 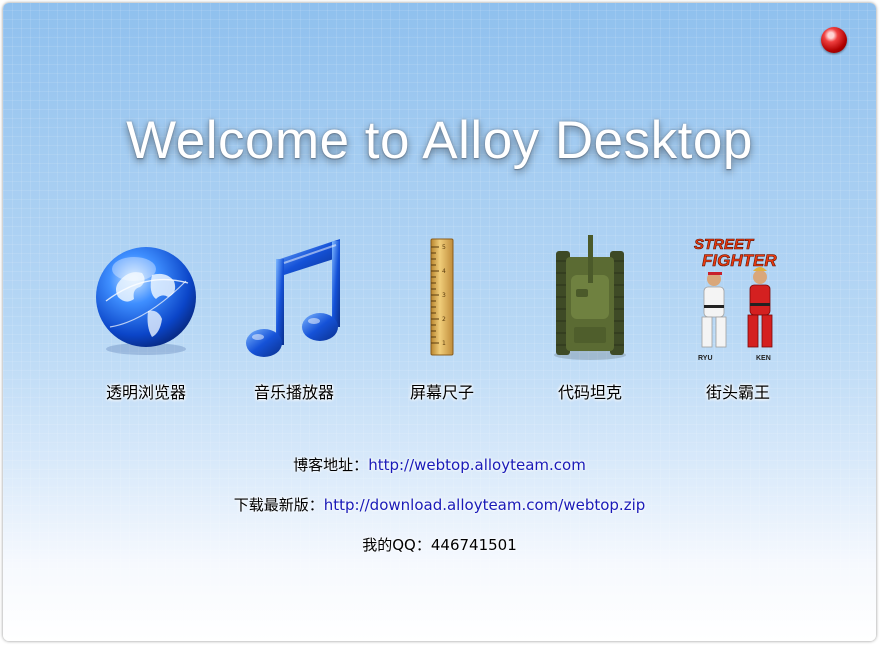 What do you see at coordinates (439, 140) in the screenshot?
I see `welcome-title: Welcome to Alloy Desktop` at bounding box center [439, 140].